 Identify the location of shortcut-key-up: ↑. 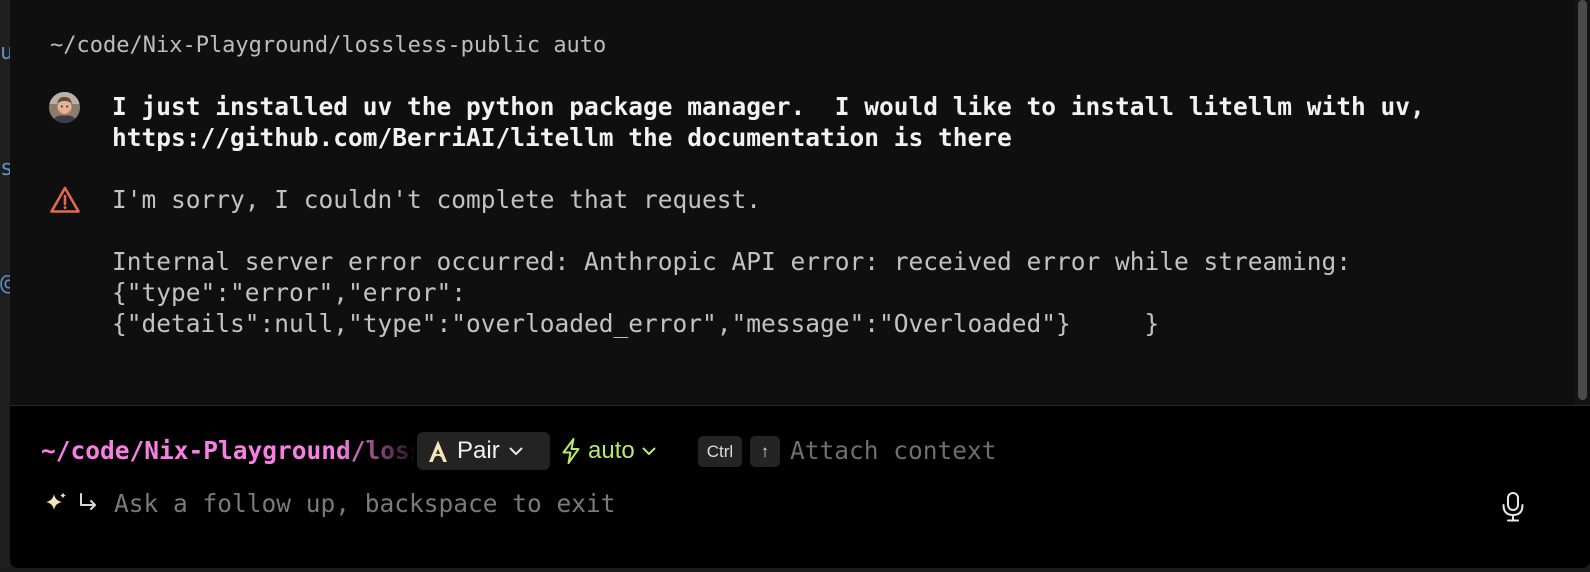
(765, 451).